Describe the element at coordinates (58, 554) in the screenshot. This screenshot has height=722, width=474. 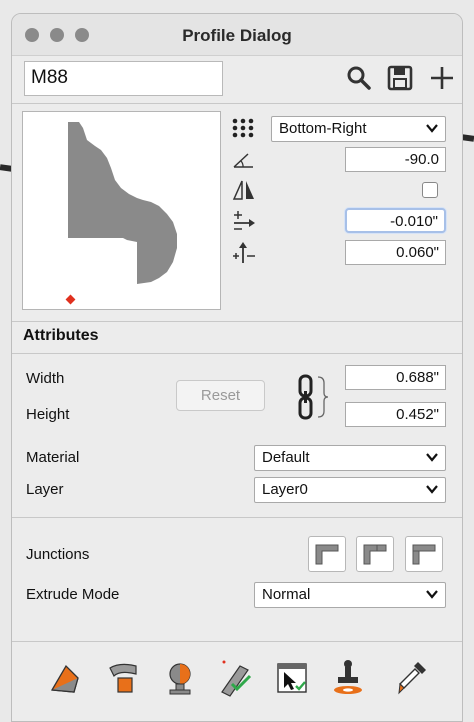
I see `junctions-label: Junctions` at that location.